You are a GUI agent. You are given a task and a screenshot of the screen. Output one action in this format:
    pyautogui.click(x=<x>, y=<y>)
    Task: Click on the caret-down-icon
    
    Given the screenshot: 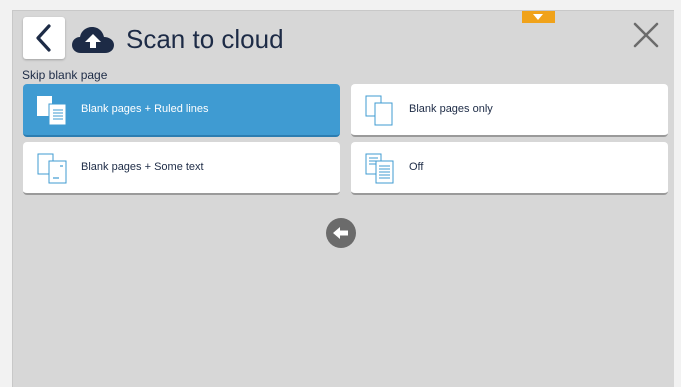 What is the action you would take?
    pyautogui.click(x=538, y=17)
    